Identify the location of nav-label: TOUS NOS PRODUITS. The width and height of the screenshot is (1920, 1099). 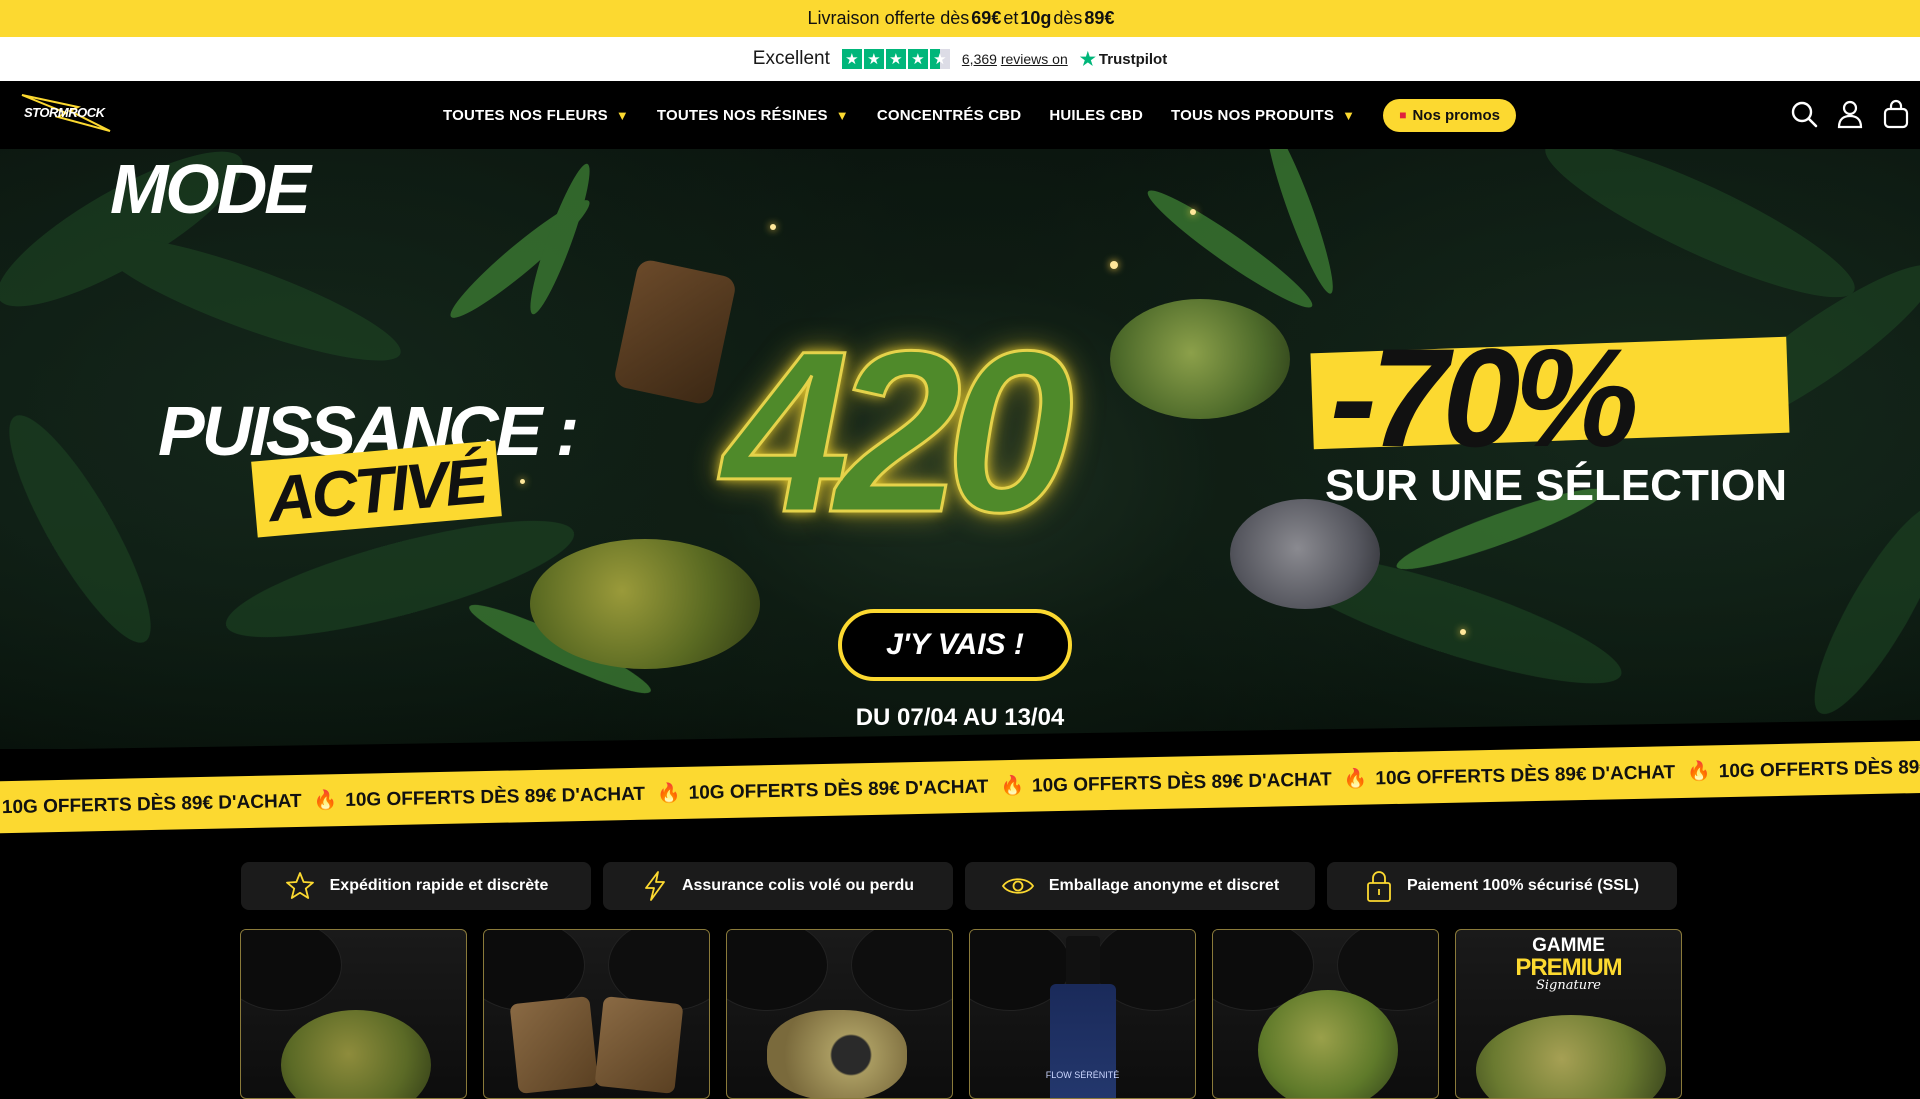
(1252, 115).